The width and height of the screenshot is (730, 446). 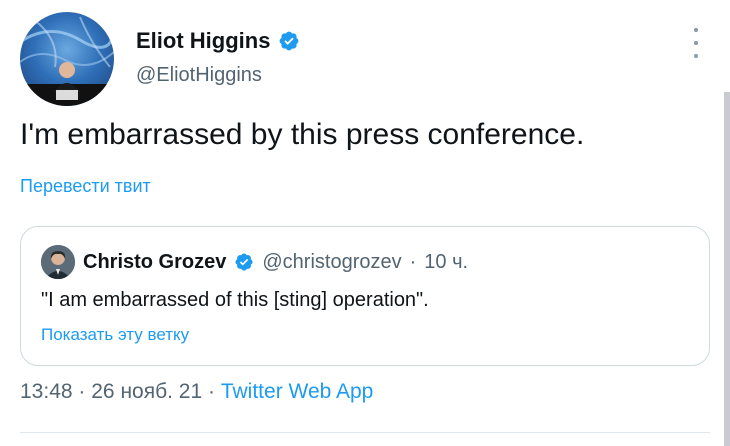 I want to click on quoted-tweet-time: 10 ч., so click(x=446, y=262).